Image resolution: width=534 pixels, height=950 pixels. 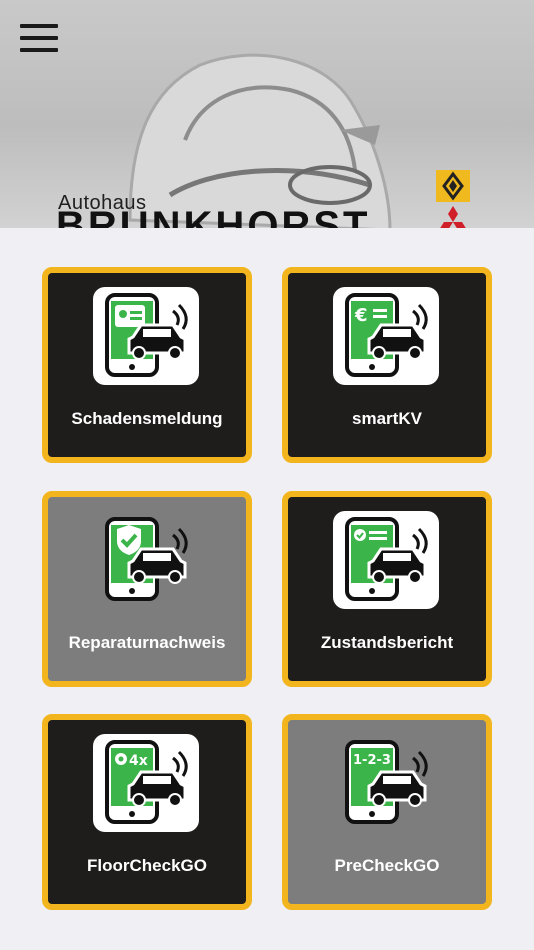 What do you see at coordinates (147, 865) in the screenshot?
I see `tile-label: FloorCheckGO` at bounding box center [147, 865].